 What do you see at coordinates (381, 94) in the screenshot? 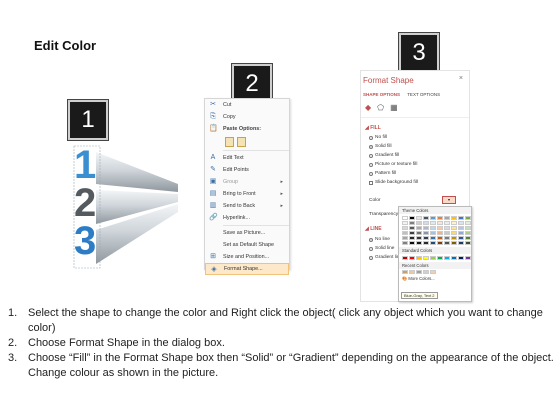
I see `tab-shape-options: SHAPE OPTIONS` at bounding box center [381, 94].